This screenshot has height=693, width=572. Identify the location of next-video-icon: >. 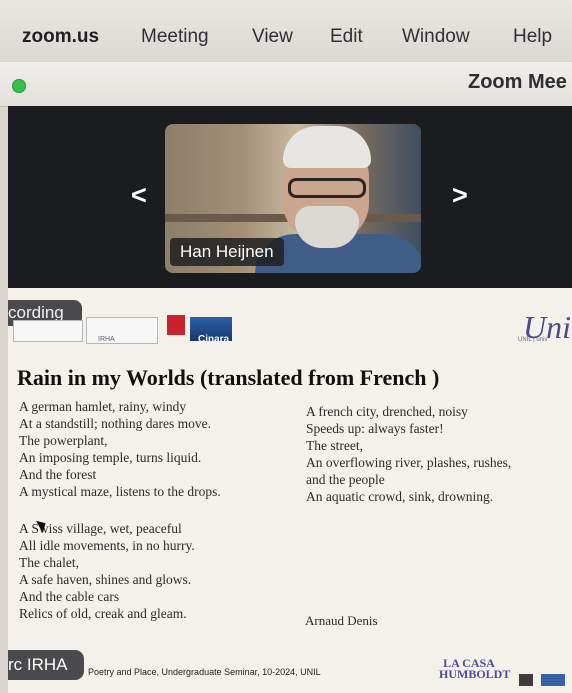
(460, 195).